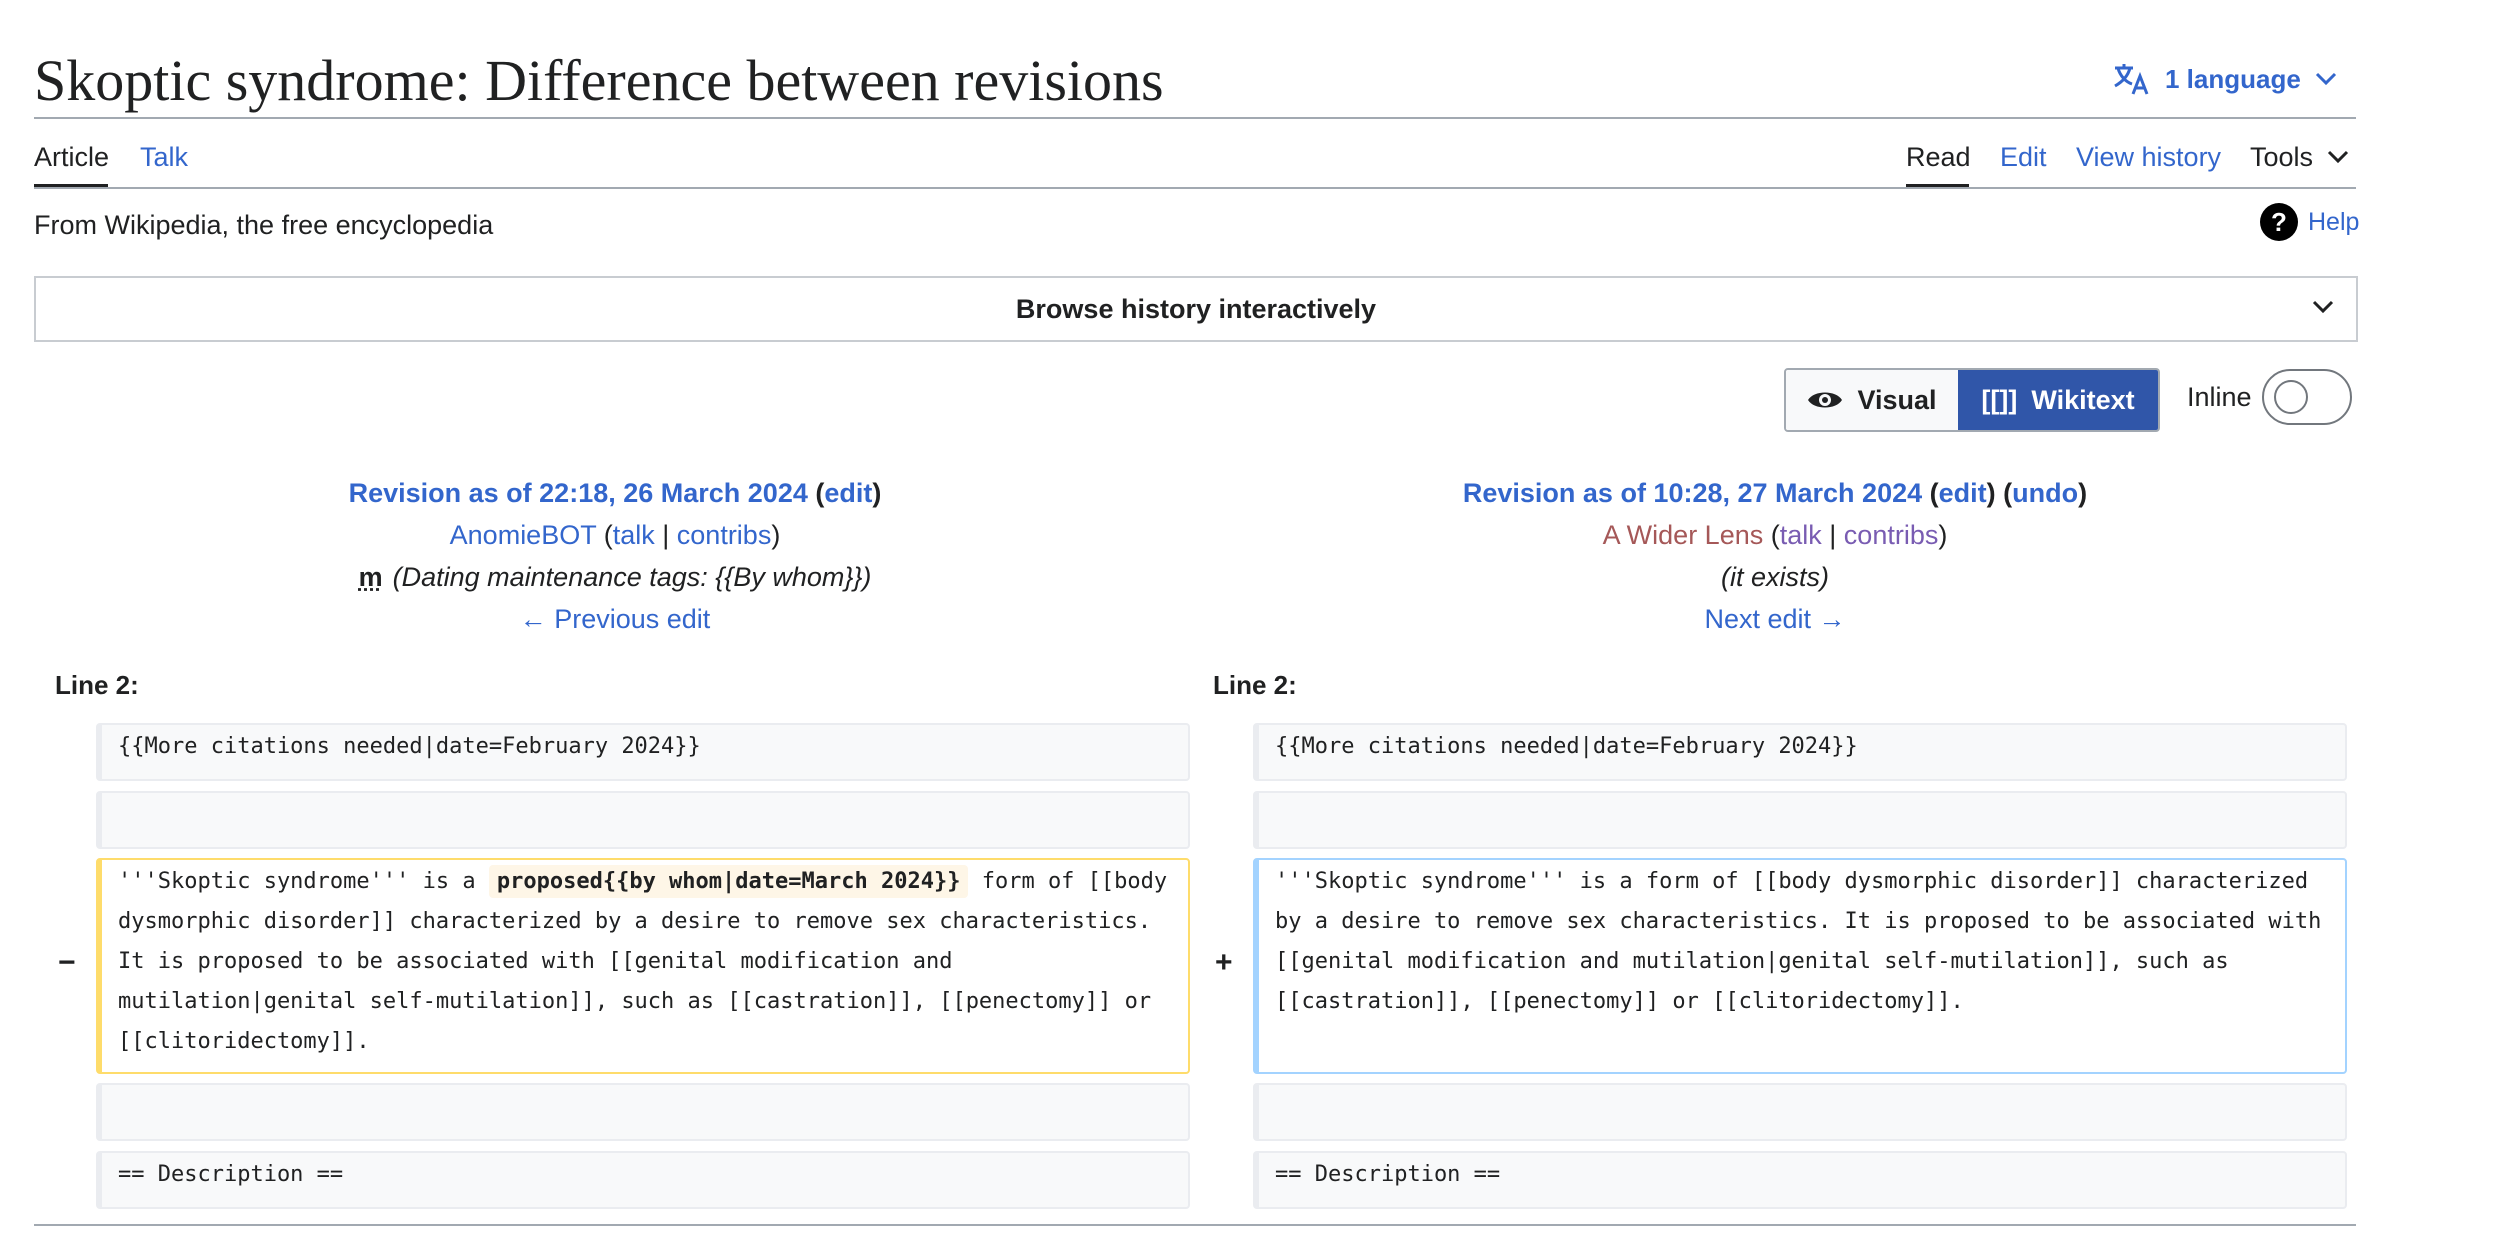 The image size is (2500, 1242). Describe the element at coordinates (1683, 535) in the screenshot. I see `right-user-link: A Wider Lens` at that location.